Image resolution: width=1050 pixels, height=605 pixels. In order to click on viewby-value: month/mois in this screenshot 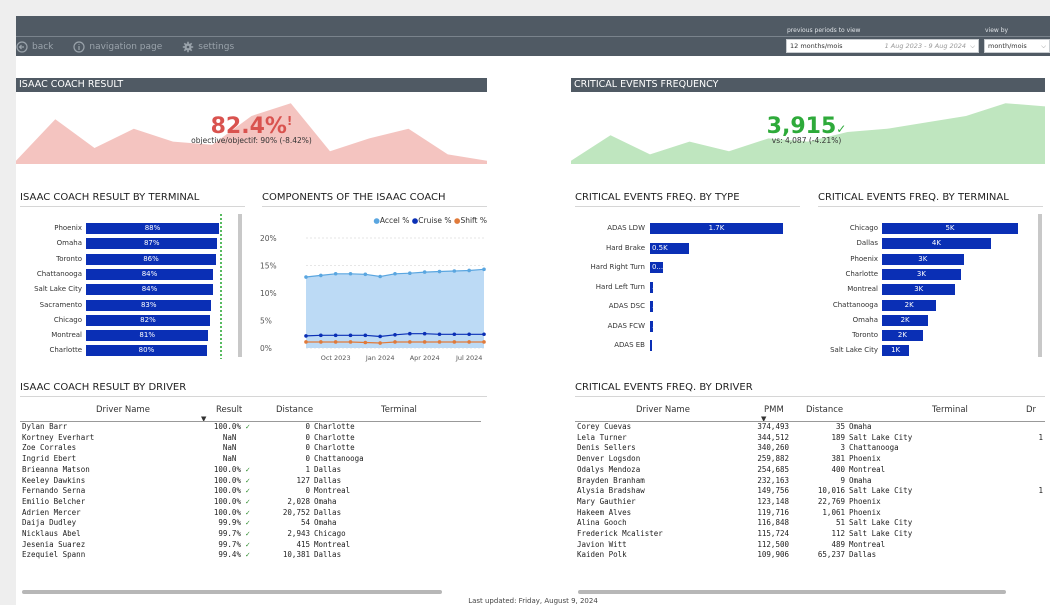, I will do `click(1007, 46)`.